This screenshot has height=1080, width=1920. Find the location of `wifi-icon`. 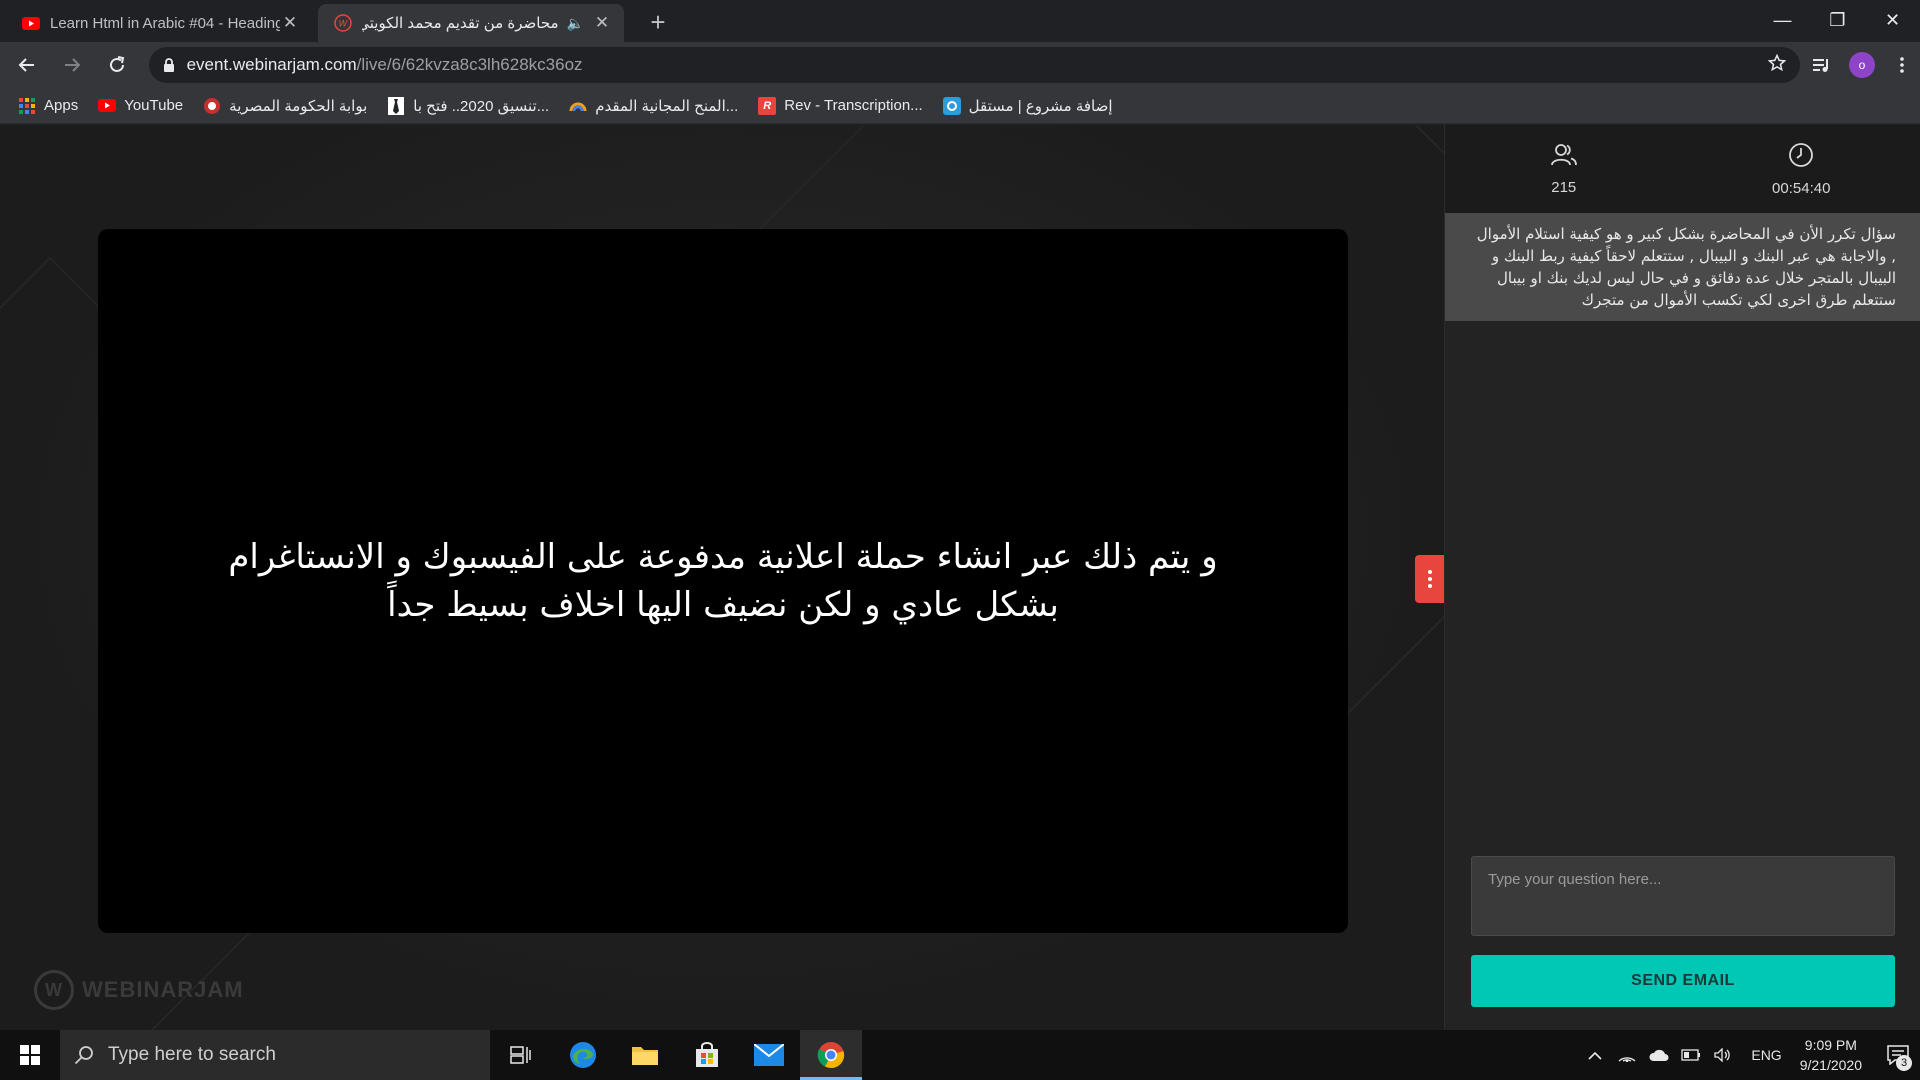

wifi-icon is located at coordinates (1627, 1055).